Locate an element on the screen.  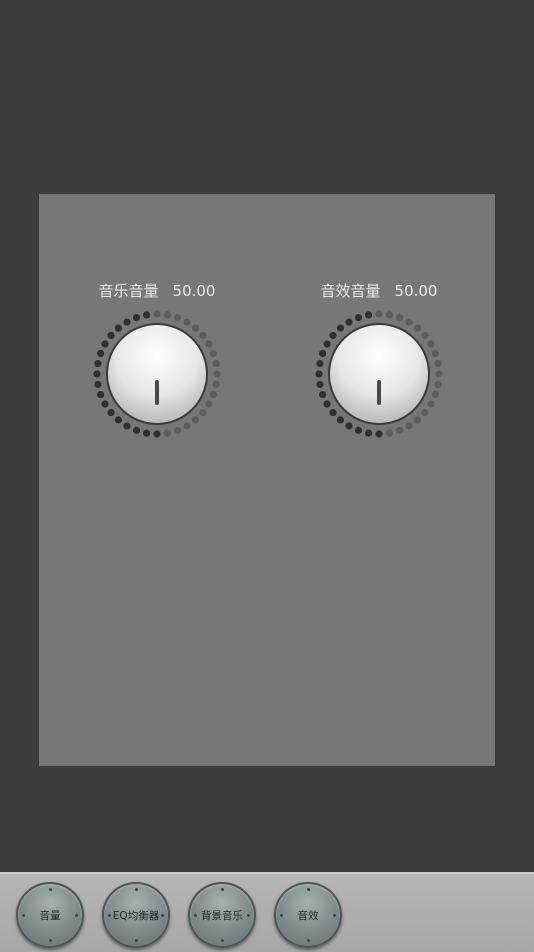
music-volume-control: 音乐音量 50.00 is located at coordinates (157, 365).